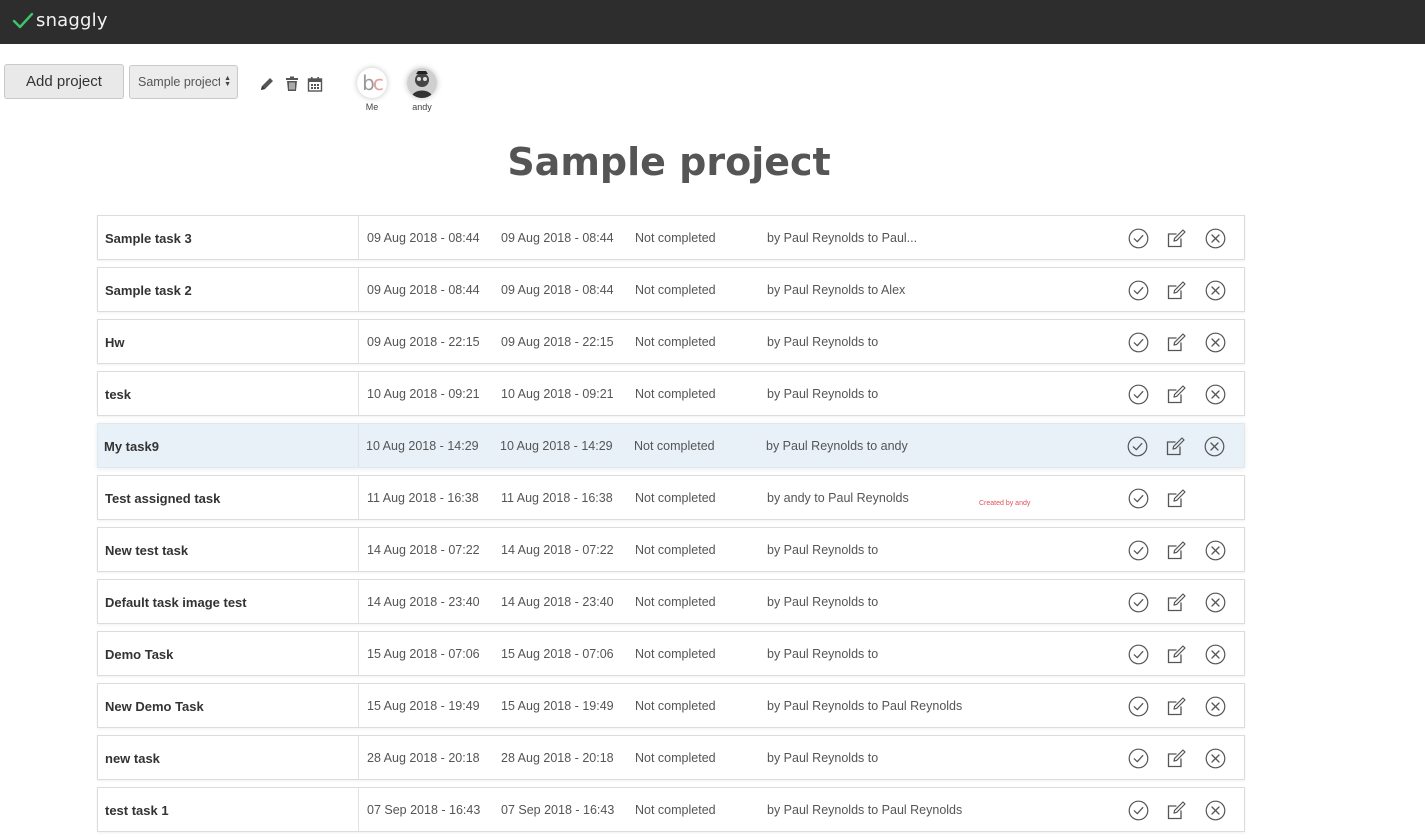  I want to click on task-start-date: 09 Aug 2018 - 08:44, so click(423, 290).